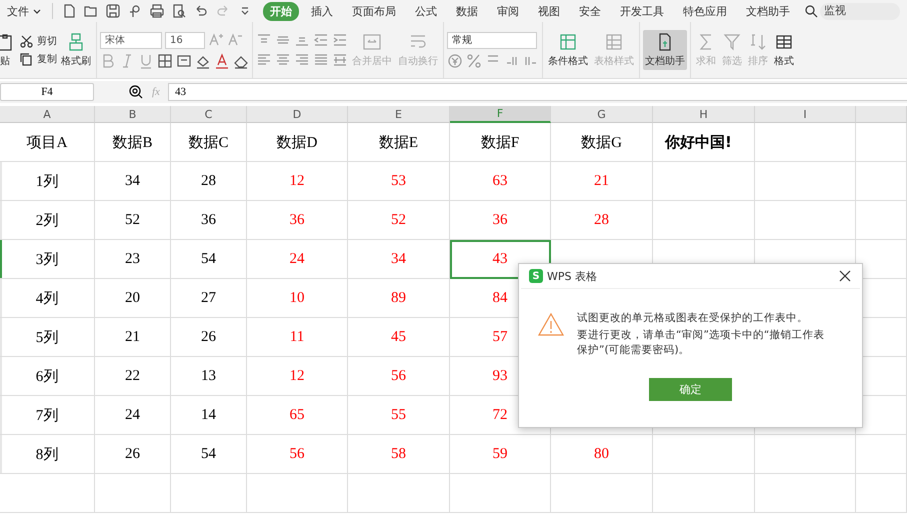  I want to click on ribbon-tab: 审阅, so click(508, 11).